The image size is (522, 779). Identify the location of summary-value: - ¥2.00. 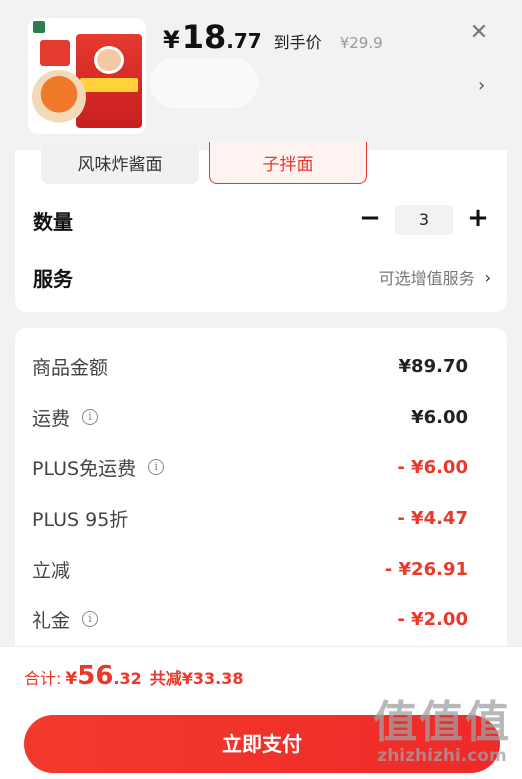
(432, 619).